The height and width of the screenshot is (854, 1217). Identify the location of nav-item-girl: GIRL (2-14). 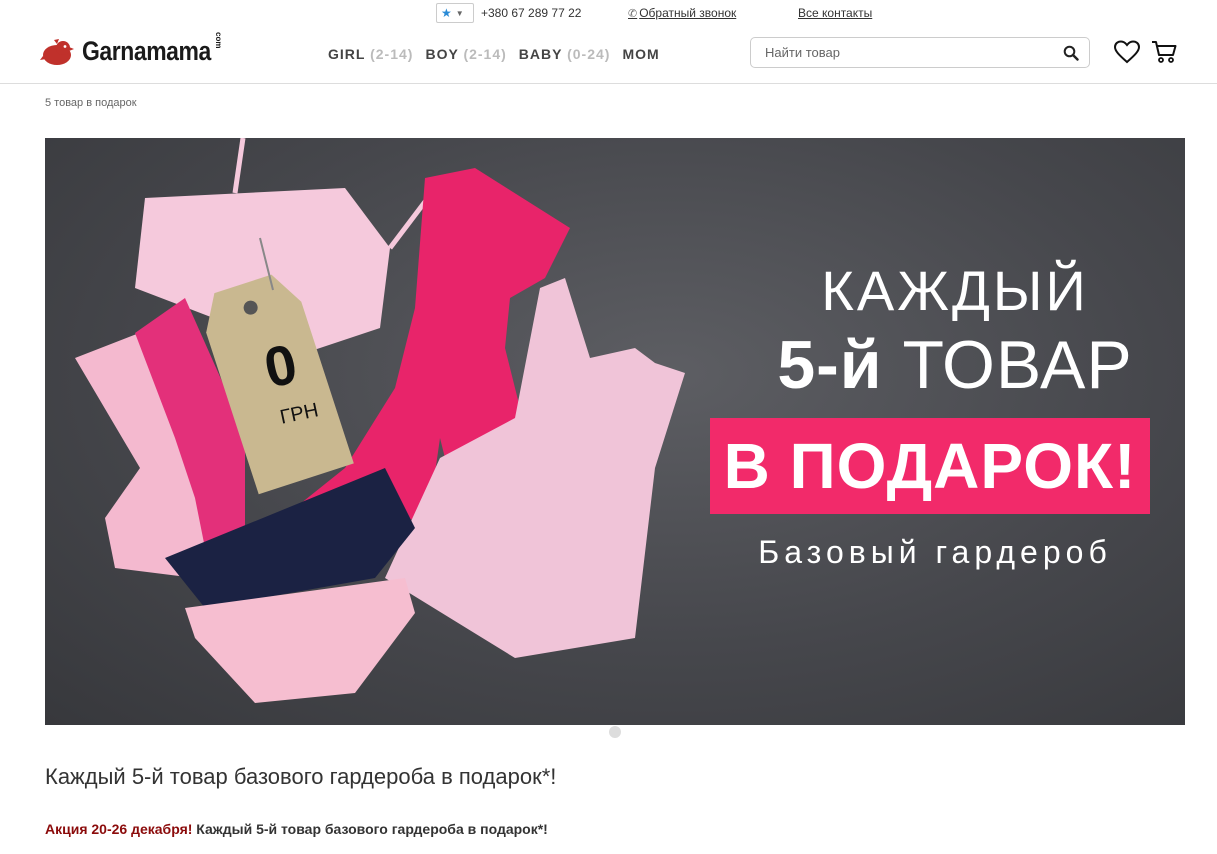
(370, 54).